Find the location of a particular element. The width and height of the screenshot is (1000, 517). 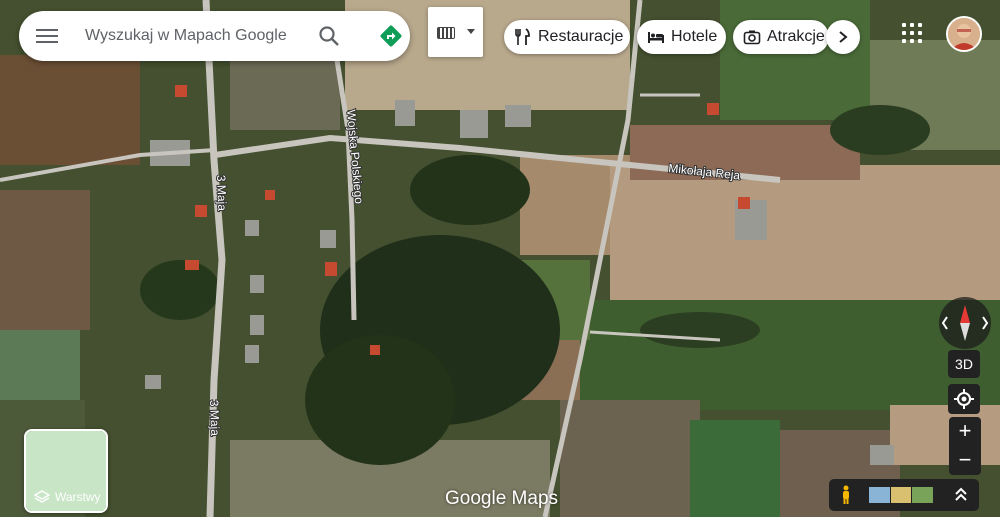

road-label-3maja-upper: 3 Maja is located at coordinates (221, 193).